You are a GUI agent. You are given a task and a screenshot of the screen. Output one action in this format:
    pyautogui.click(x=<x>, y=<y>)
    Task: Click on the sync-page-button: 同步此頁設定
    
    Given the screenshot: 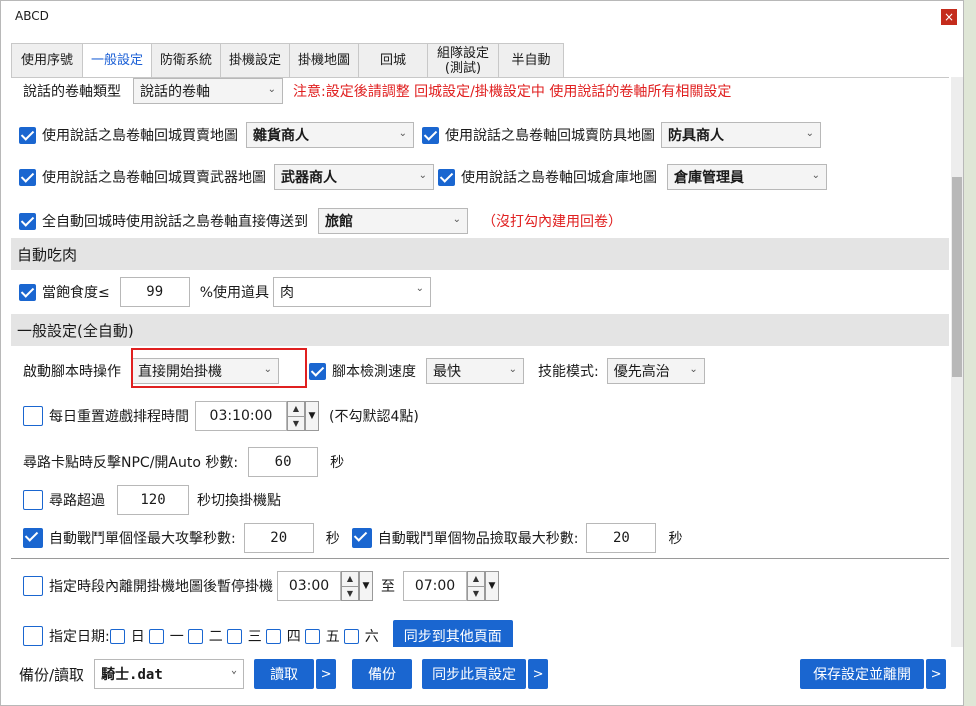 What is the action you would take?
    pyautogui.click(x=474, y=674)
    